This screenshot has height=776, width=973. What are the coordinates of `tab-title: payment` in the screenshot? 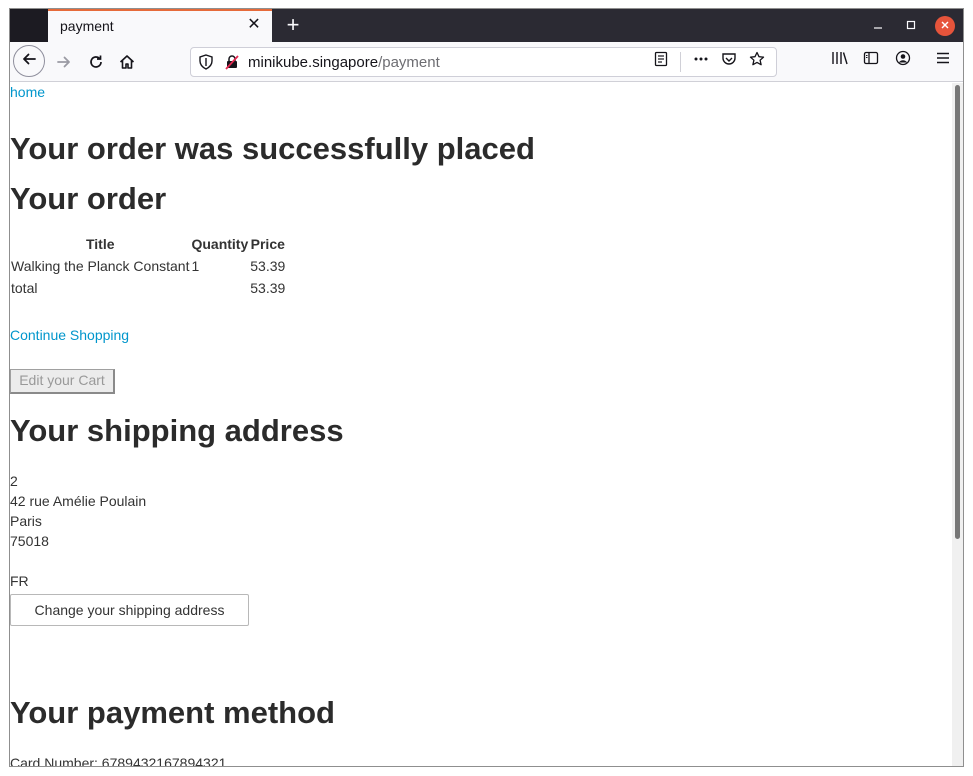 It's located at (87, 26).